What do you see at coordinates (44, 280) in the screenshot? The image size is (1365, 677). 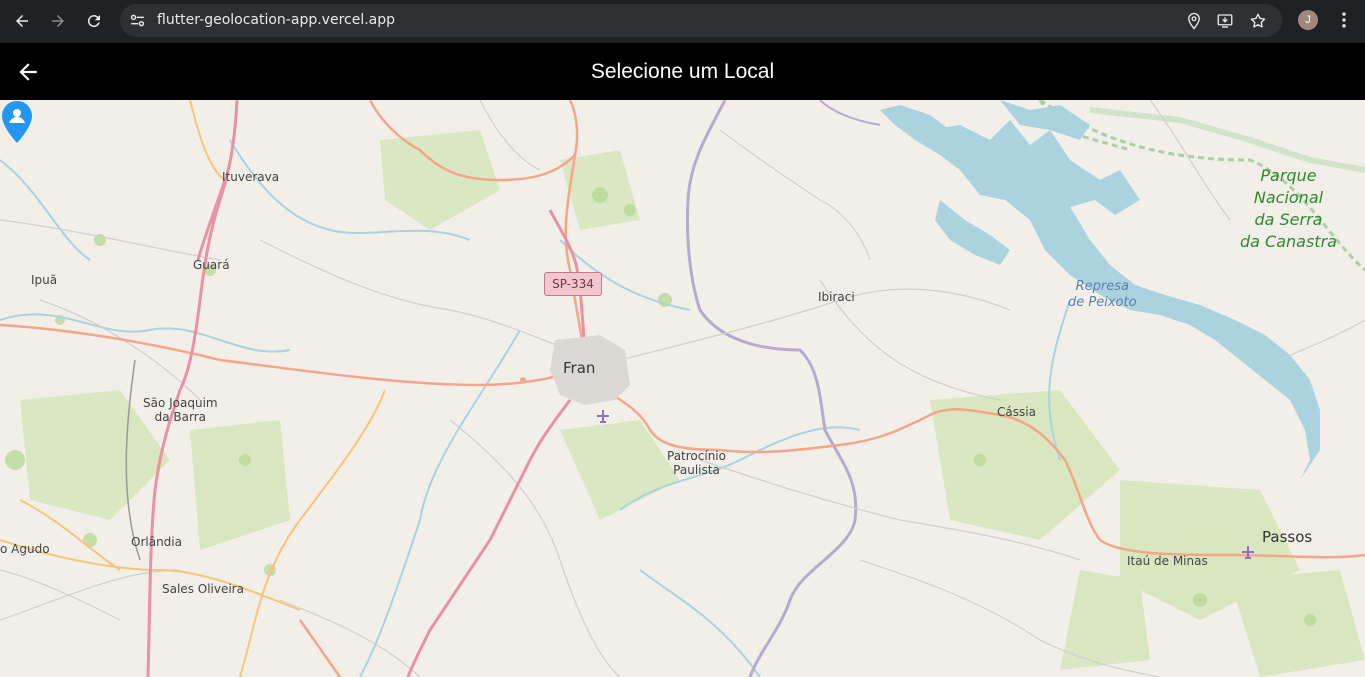 I see `label-ipua: Ipuã` at bounding box center [44, 280].